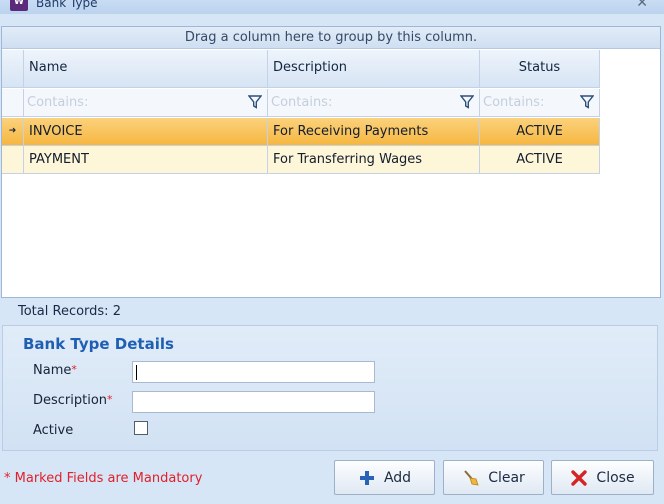 The width and height of the screenshot is (664, 504). I want to click on grid-header-row: Name Description Status, so click(301, 69).